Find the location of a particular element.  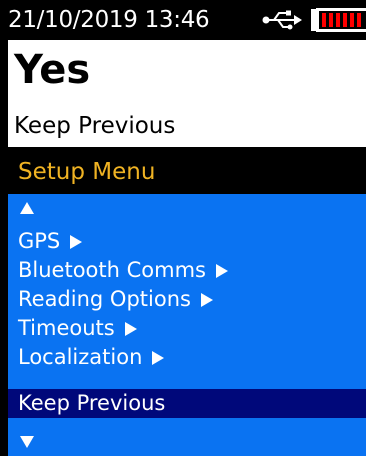

menu-item-label: Timeouts is located at coordinates (66, 328).